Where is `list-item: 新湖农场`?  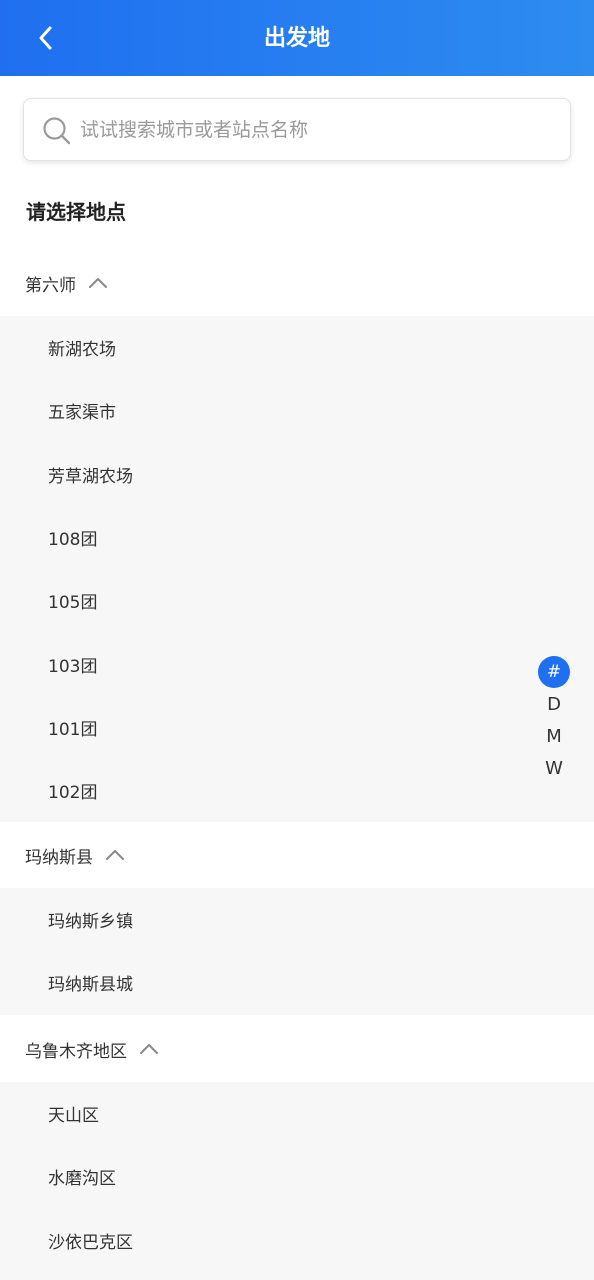
list-item: 新湖农场 is located at coordinates (297, 347).